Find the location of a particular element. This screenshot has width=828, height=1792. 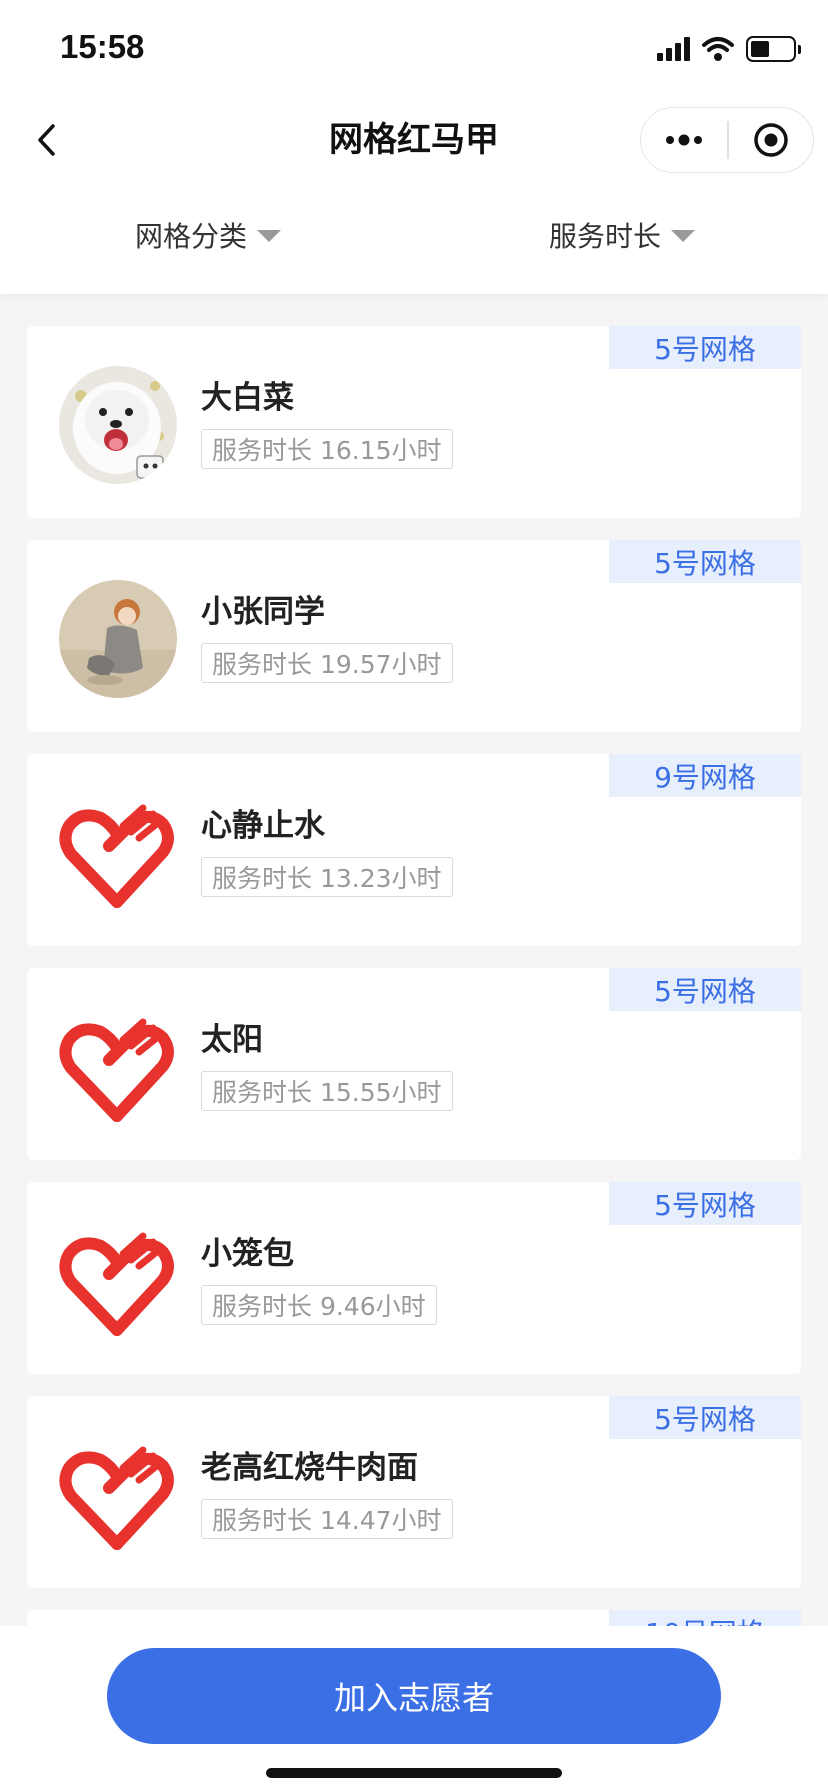

service-hours-badge: 服务时长 19.57小时 is located at coordinates (327, 663).